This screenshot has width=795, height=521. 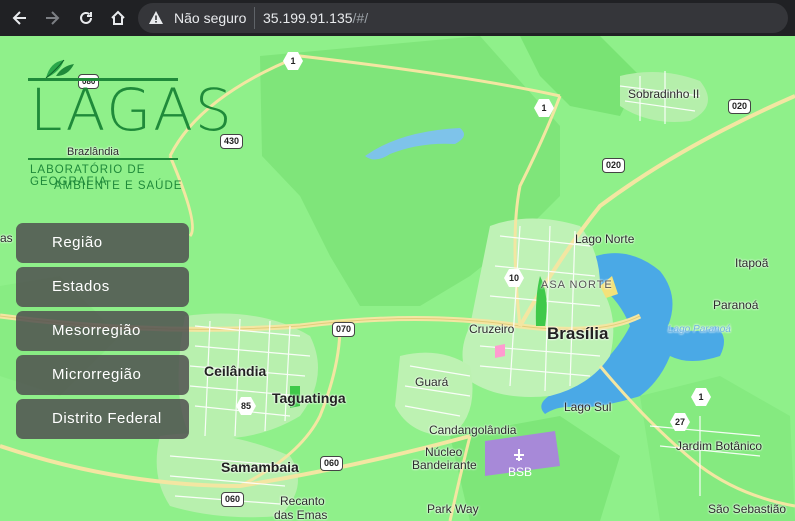 What do you see at coordinates (453, 509) in the screenshot?
I see `label-park-way: Park Way` at bounding box center [453, 509].